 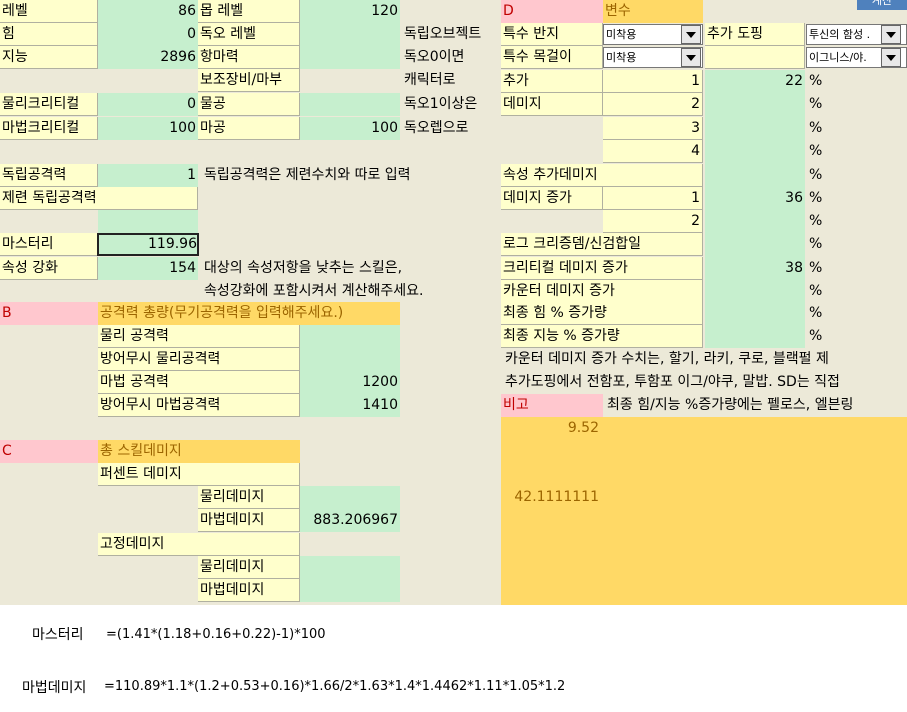 What do you see at coordinates (49, 313) in the screenshot?
I see `section-b-tag: B` at bounding box center [49, 313].